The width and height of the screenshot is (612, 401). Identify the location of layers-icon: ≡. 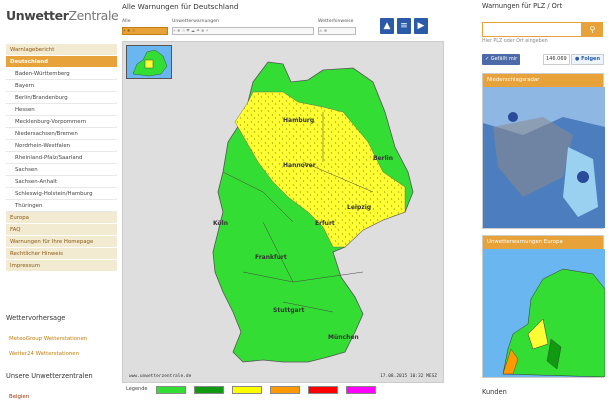
(404, 26).